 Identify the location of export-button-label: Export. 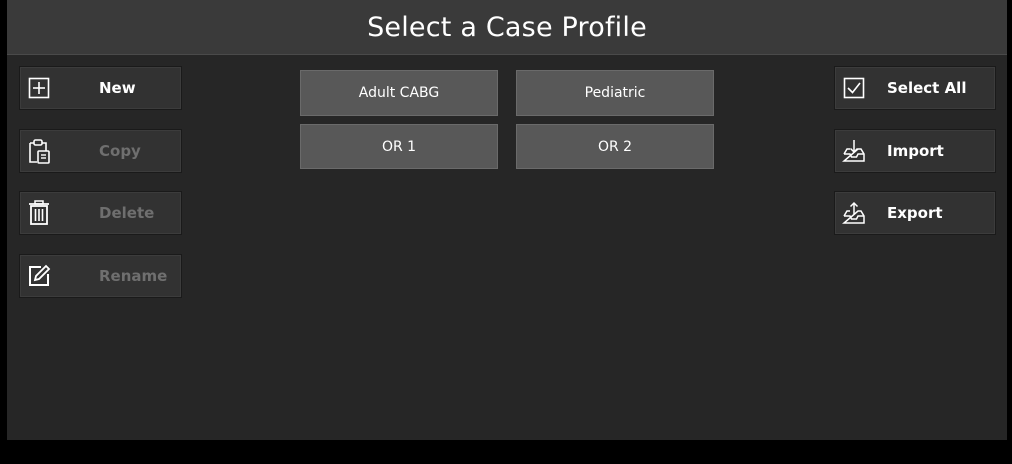
(915, 213).